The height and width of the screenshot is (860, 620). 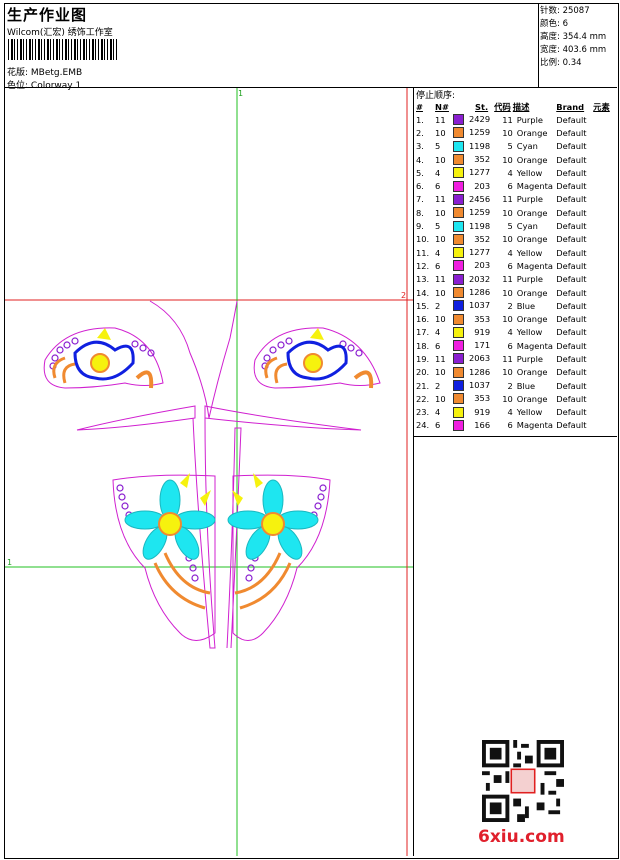 What do you see at coordinates (516, 292) in the screenshot?
I see `table-row: 14. 10 1286 10 Orange Default` at bounding box center [516, 292].